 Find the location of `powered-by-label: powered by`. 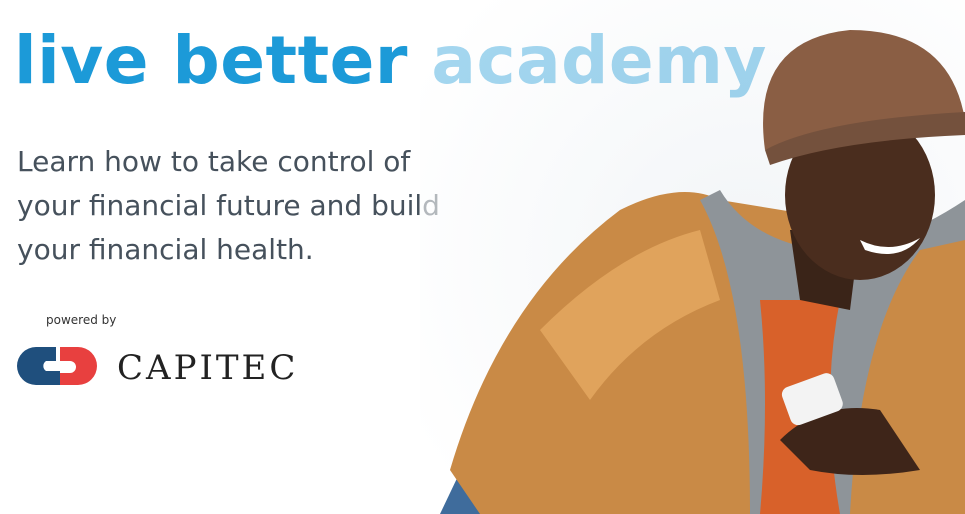

powered-by-label: powered by is located at coordinates (81, 320).